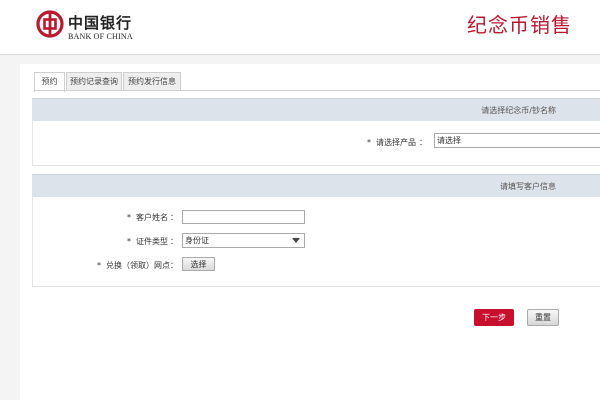  I want to click on customer-name-colon: ：, so click(174, 217).